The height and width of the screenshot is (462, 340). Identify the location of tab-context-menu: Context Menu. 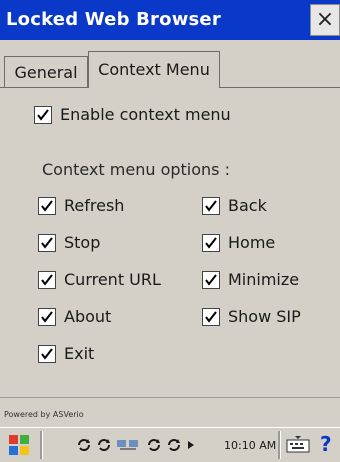
(154, 69).